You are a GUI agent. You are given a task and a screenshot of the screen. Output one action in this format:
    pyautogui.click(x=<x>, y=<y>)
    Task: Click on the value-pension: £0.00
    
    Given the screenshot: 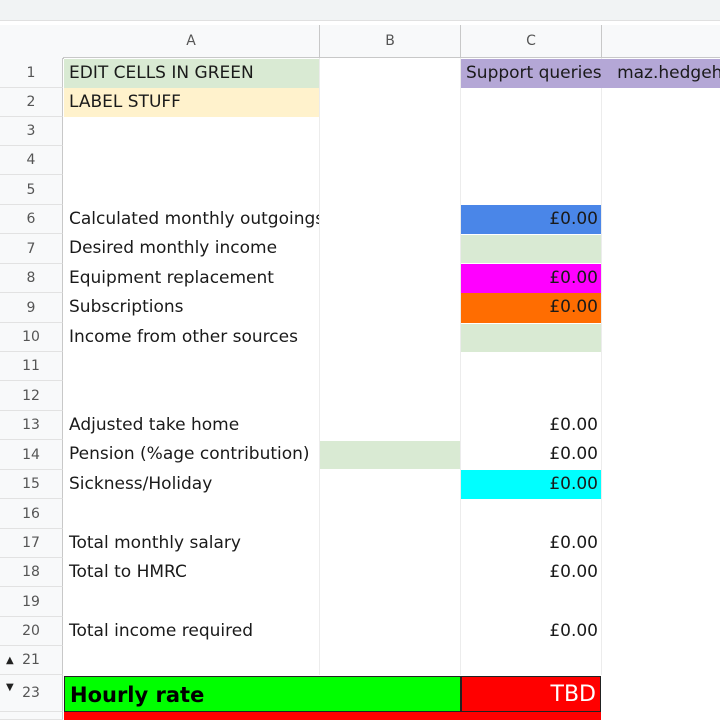 What is the action you would take?
    pyautogui.click(x=531, y=455)
    